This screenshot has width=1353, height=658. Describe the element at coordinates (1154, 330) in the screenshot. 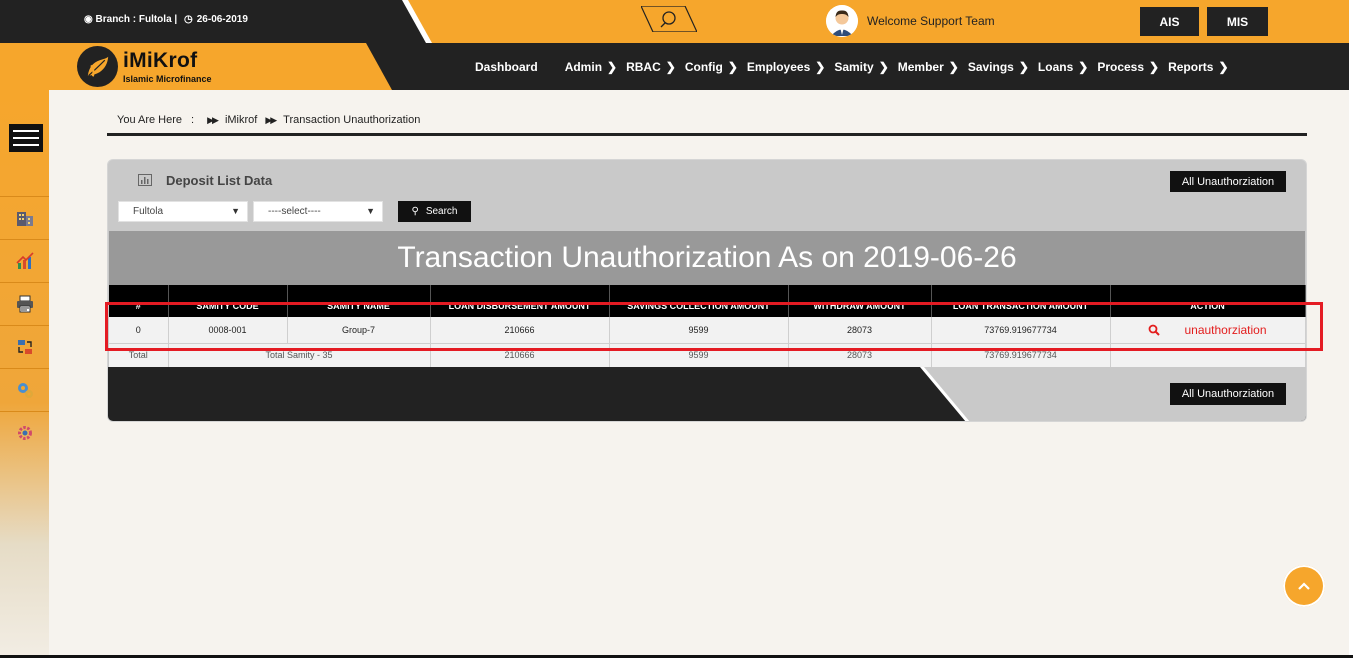

I see `search-icon` at that location.